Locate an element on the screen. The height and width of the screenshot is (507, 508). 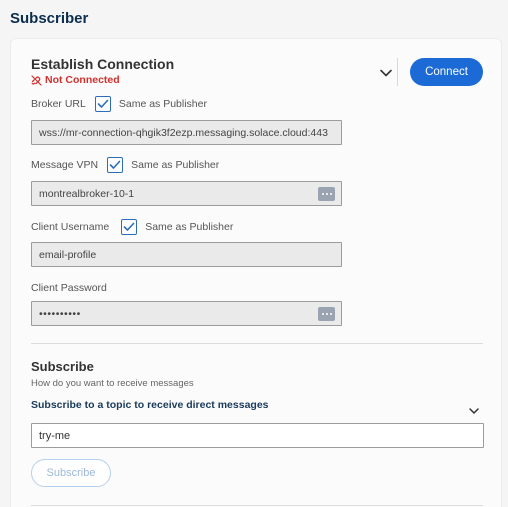
broker-url-same-label: Same as Publisher is located at coordinates (162, 104).